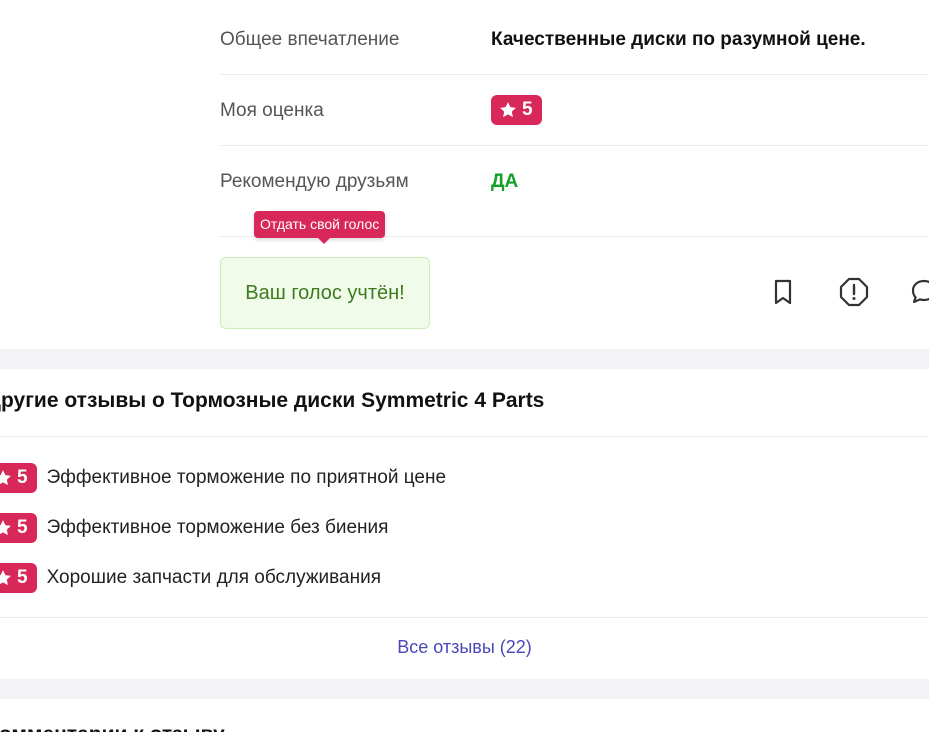  I want to click on rating-value: 5, so click(527, 109).